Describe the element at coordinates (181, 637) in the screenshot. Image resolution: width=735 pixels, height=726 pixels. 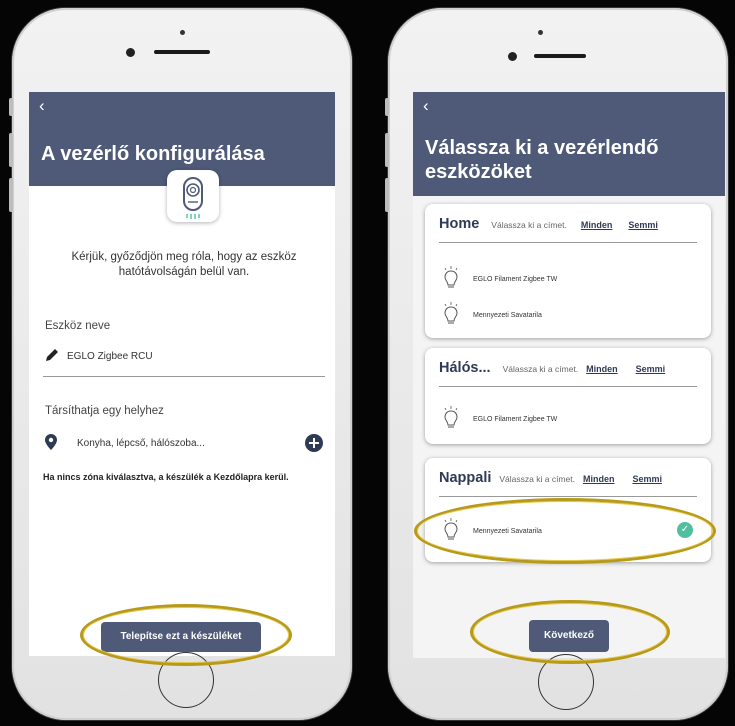
I see `install-device-button: Telepítse ezt a készüléket` at that location.